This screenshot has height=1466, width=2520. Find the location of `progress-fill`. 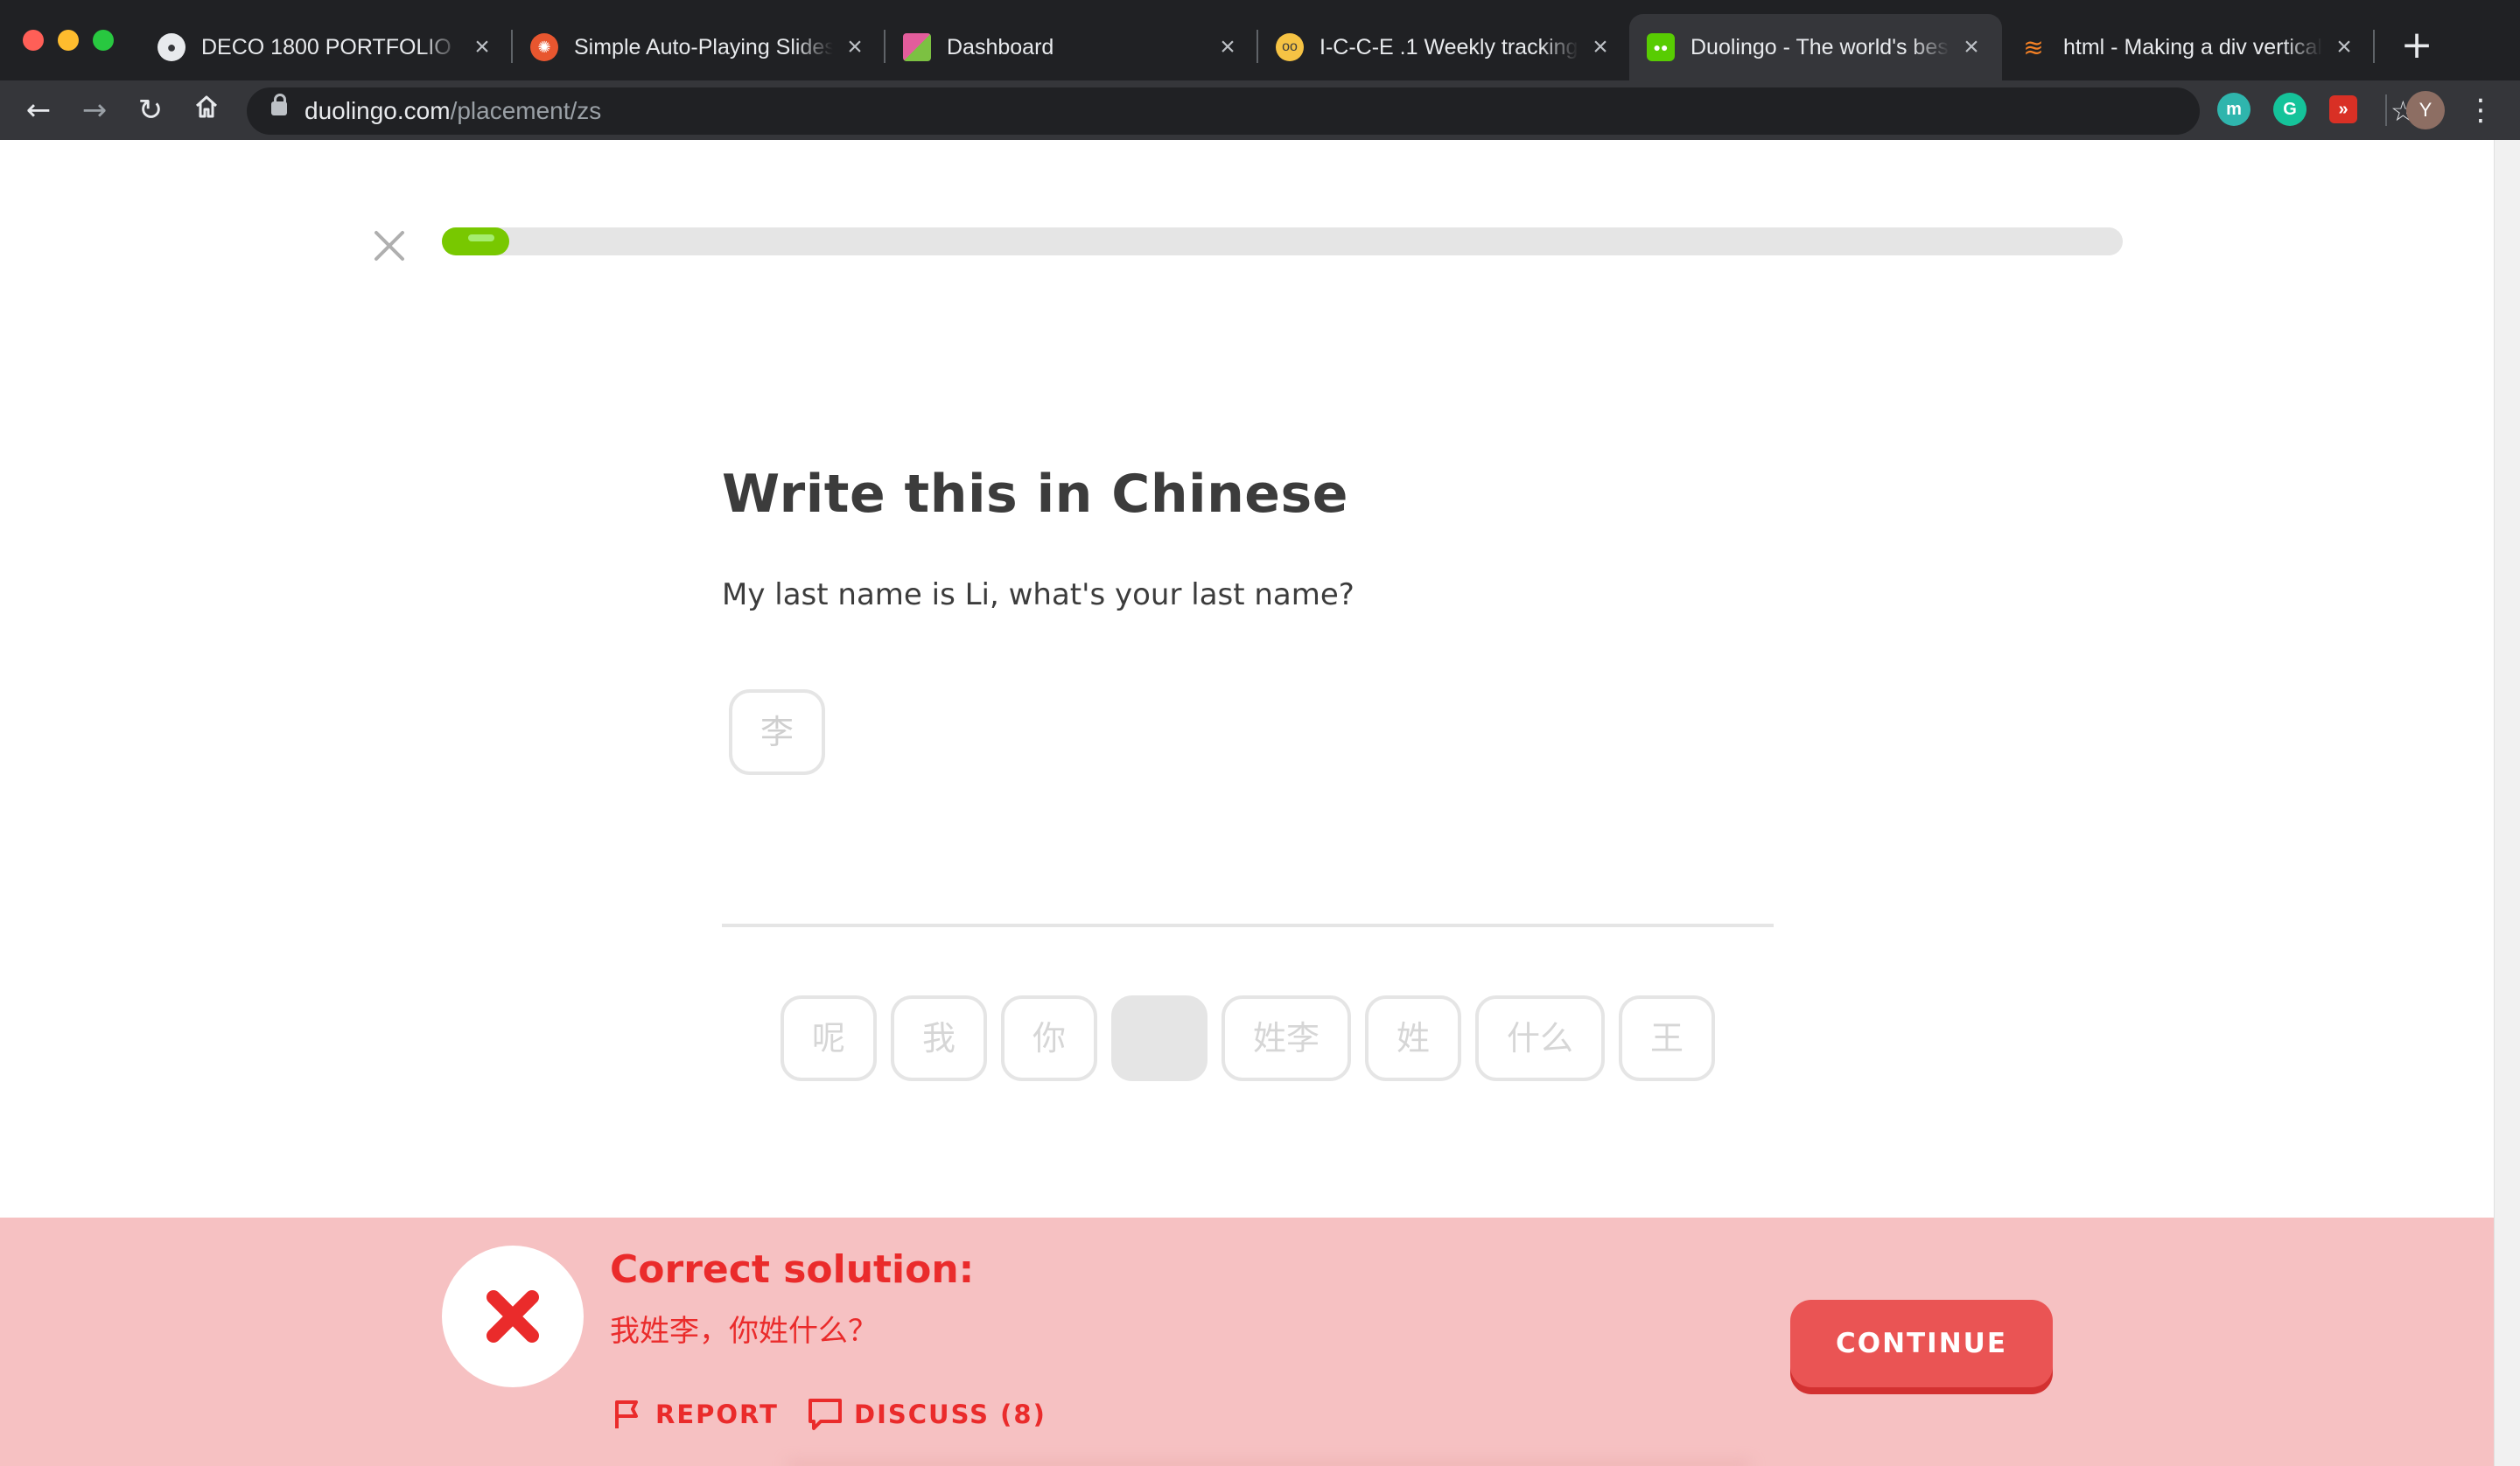

progress-fill is located at coordinates (475, 241).